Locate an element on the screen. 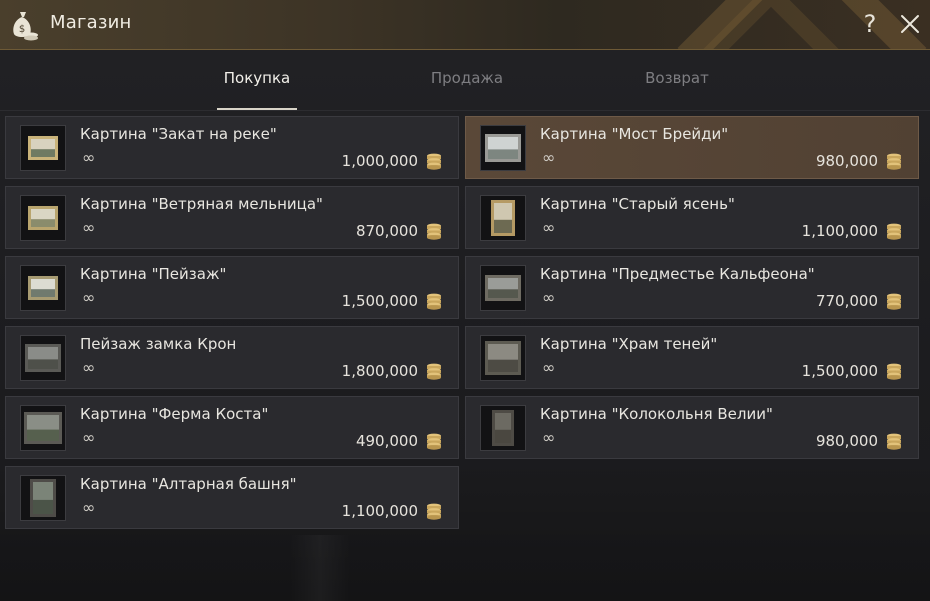 The width and height of the screenshot is (930, 601). help-icon: ? is located at coordinates (870, 24).